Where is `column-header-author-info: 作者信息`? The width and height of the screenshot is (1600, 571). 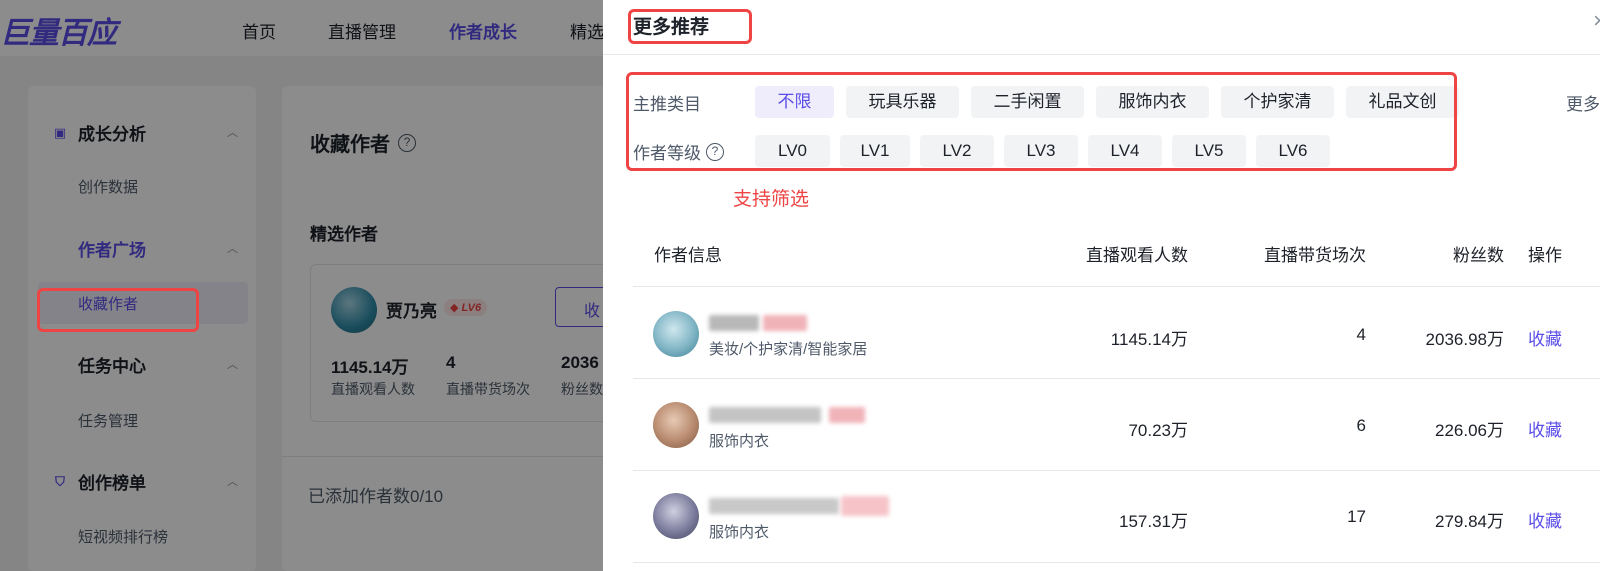
column-header-author-info: 作者信息 is located at coordinates (688, 255).